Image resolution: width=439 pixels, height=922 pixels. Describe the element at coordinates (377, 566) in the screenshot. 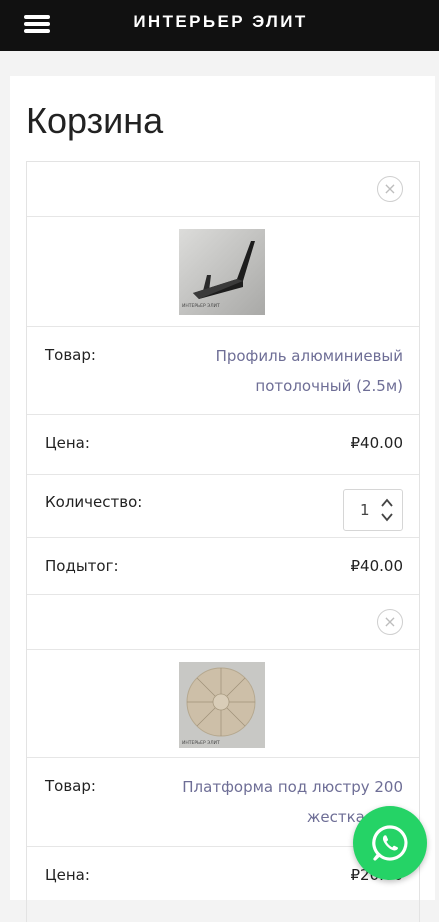

I see `subtotal-value: ₽40.00` at that location.